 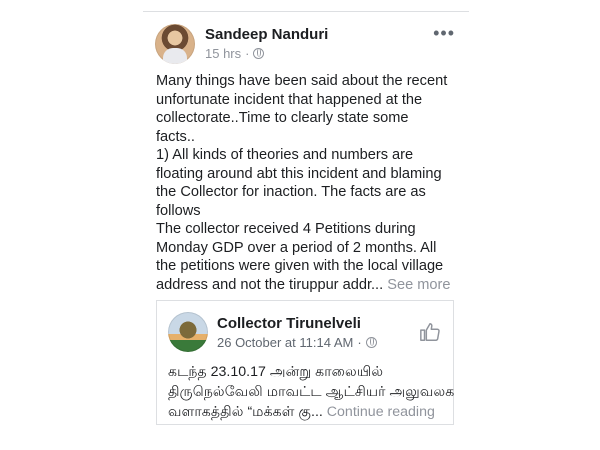 I want to click on shared-post-meta: 26 October at 11:14 AM ·, so click(x=297, y=342).